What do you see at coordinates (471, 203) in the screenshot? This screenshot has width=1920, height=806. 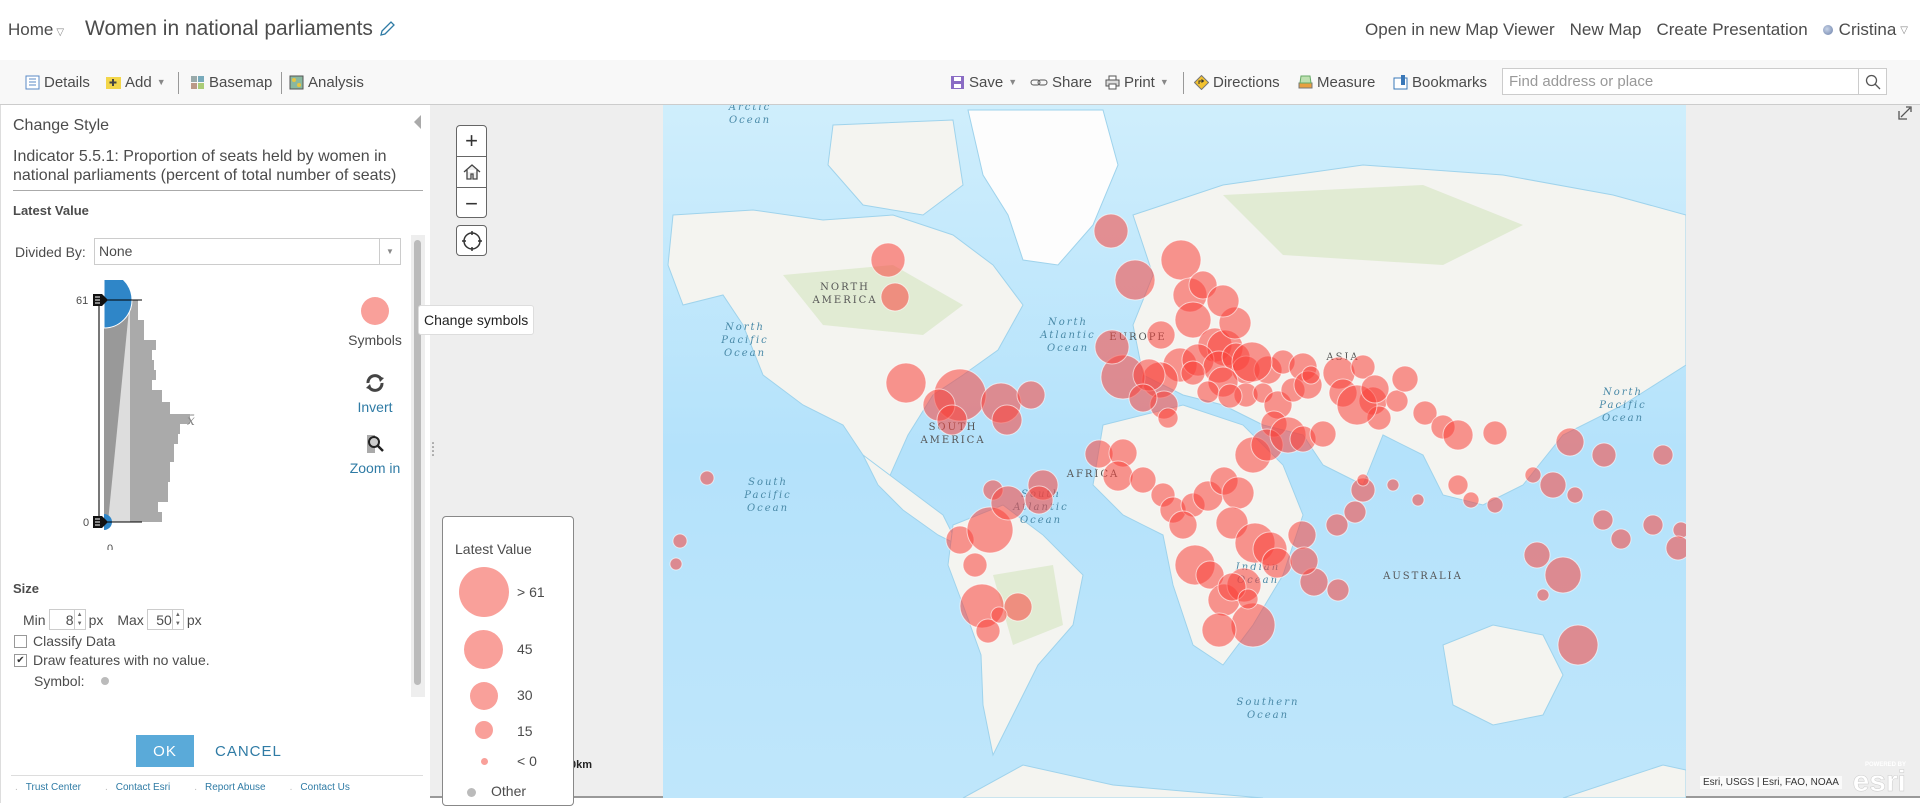 I see `zoom-out-button: −` at bounding box center [471, 203].